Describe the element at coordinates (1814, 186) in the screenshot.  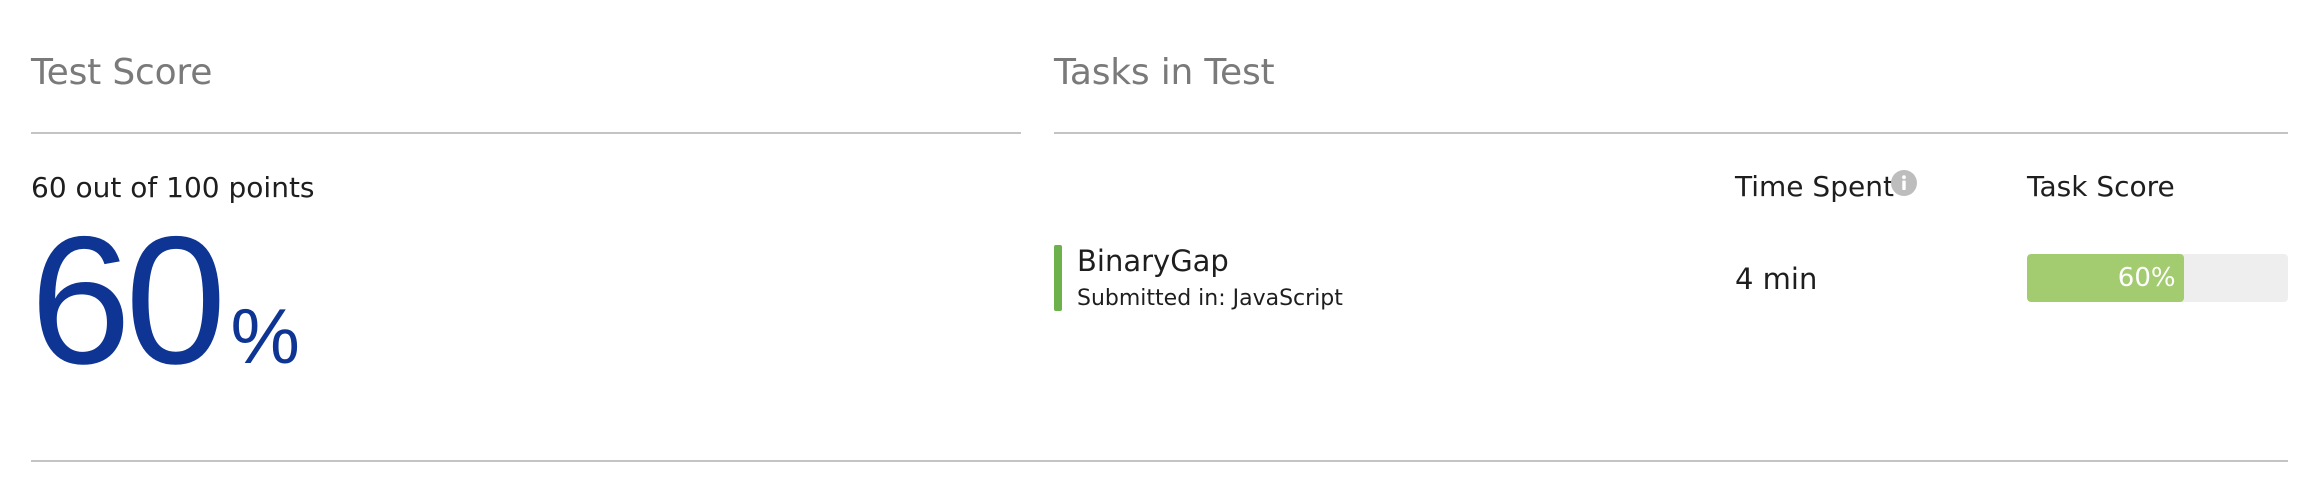
I see `time-spent-header: Time Spent` at that location.